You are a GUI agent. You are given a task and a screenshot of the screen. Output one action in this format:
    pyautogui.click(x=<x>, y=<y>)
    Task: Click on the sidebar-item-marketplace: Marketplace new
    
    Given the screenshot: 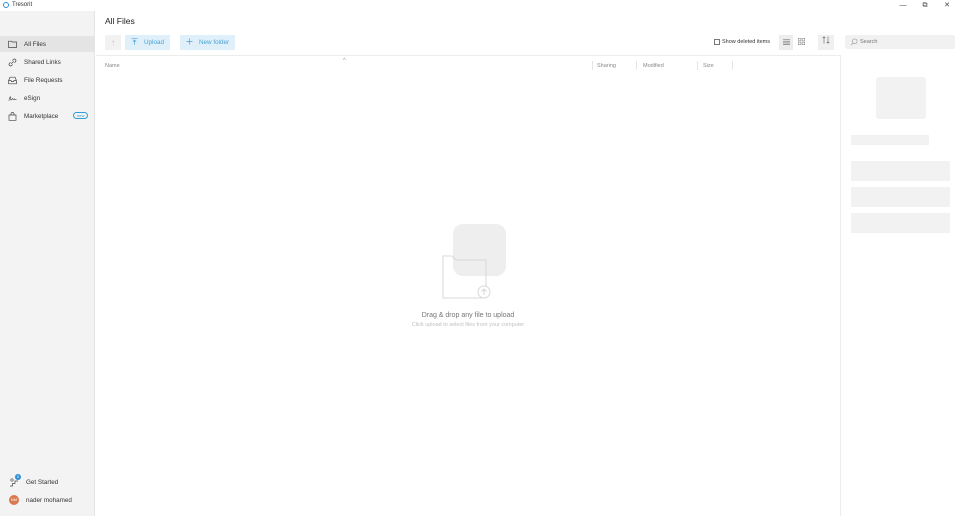 What is the action you would take?
    pyautogui.click(x=47, y=116)
    